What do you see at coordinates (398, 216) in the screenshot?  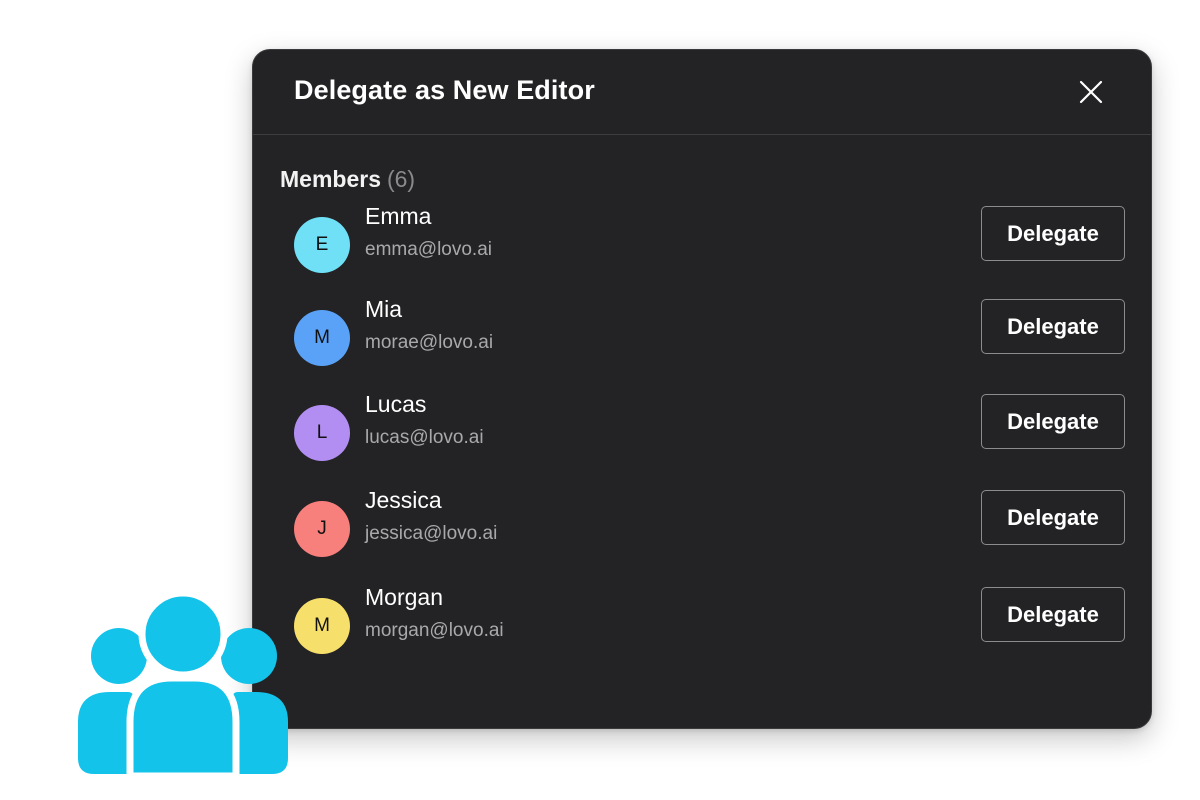 I see `member-name: Emma` at bounding box center [398, 216].